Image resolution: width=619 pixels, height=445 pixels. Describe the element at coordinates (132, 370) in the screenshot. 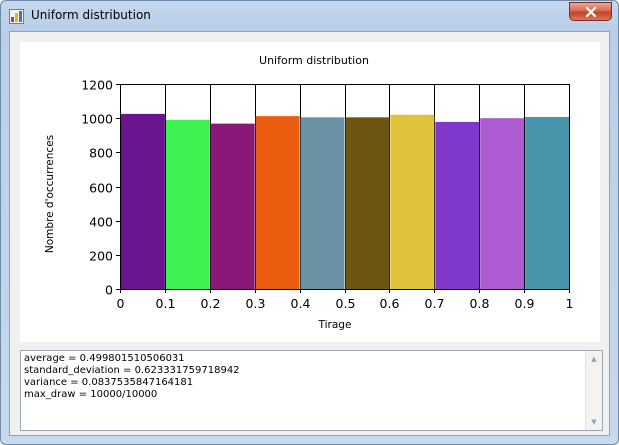

I see `stat-line-standard-deviation: standard_deviation = 0.623331759718942` at that location.